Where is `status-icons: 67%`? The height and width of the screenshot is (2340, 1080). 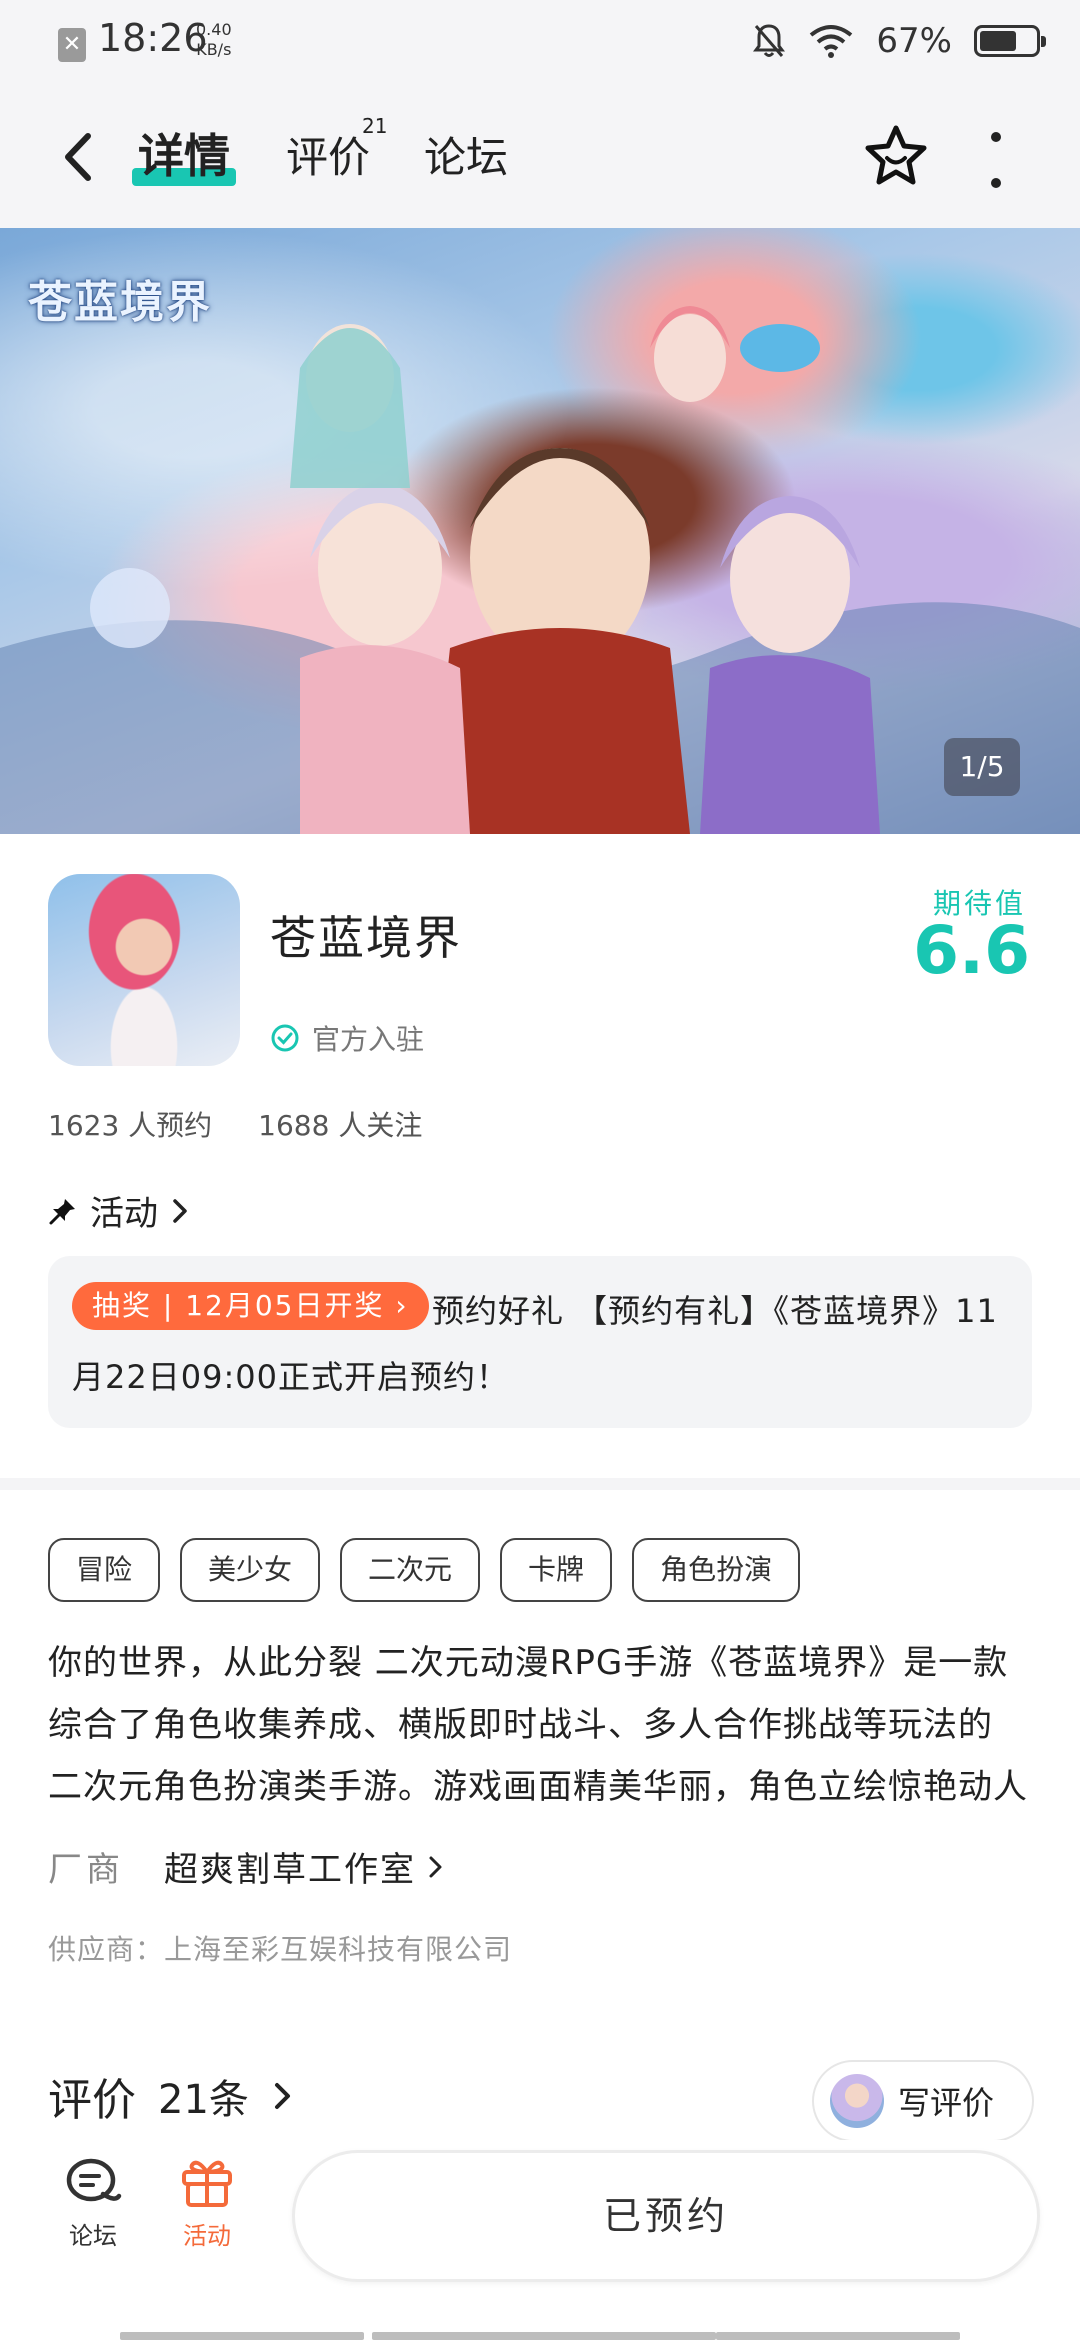
status-icons: 67% is located at coordinates (899, 41).